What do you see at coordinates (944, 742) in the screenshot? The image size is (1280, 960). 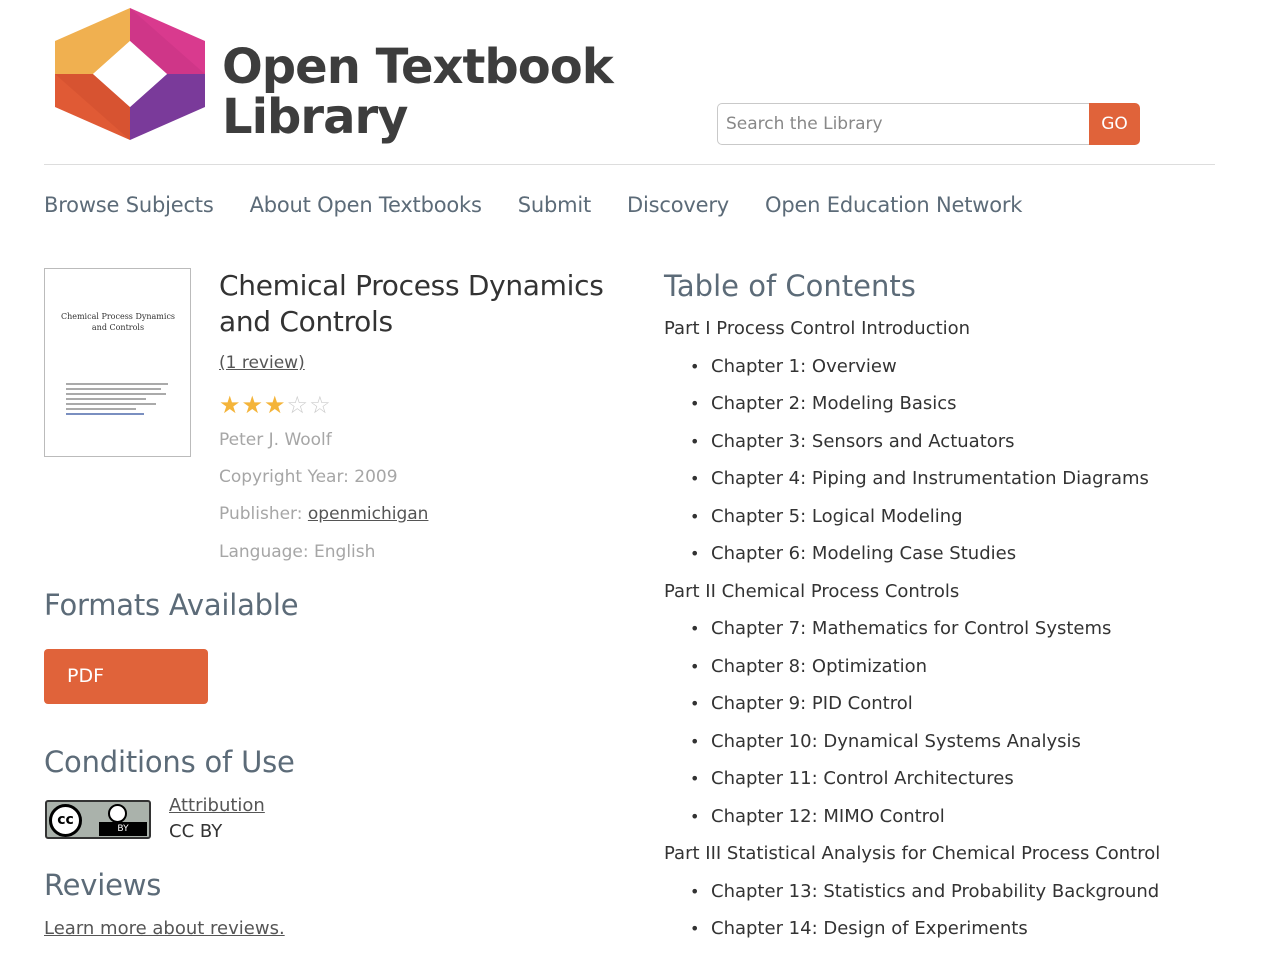 I see `toc-chapter-item: Chapter 10: Dynamical Systems Analysis` at bounding box center [944, 742].